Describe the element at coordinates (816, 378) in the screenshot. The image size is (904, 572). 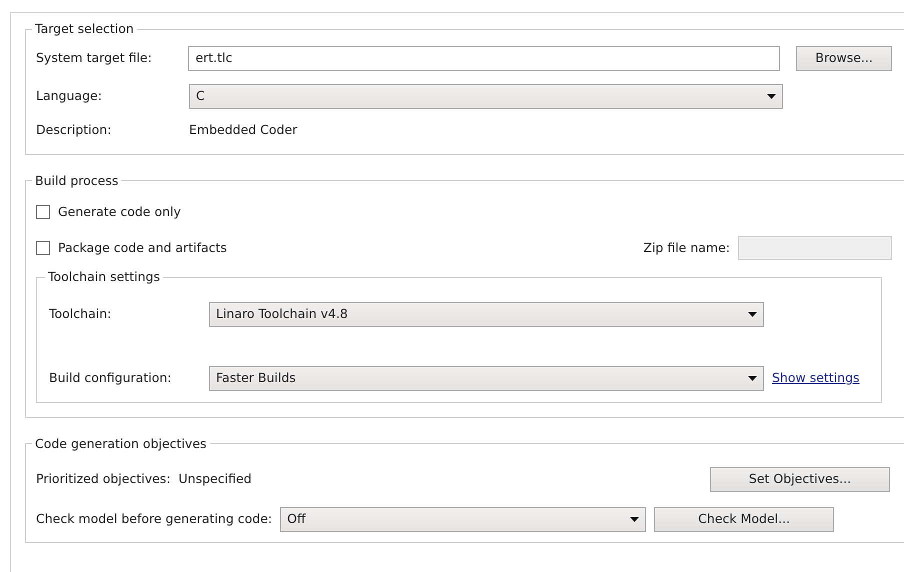
I see `show-settings-link: Show settings` at that location.